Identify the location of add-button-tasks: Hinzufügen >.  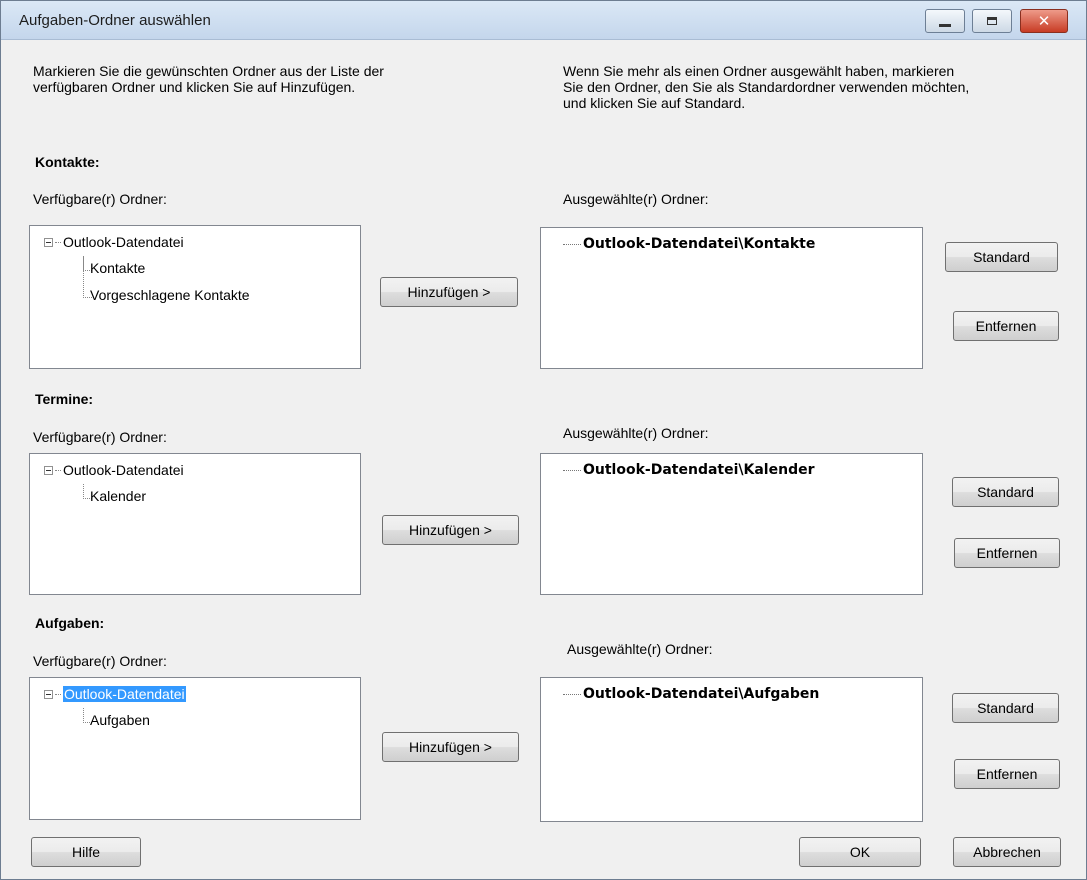
(450, 747).